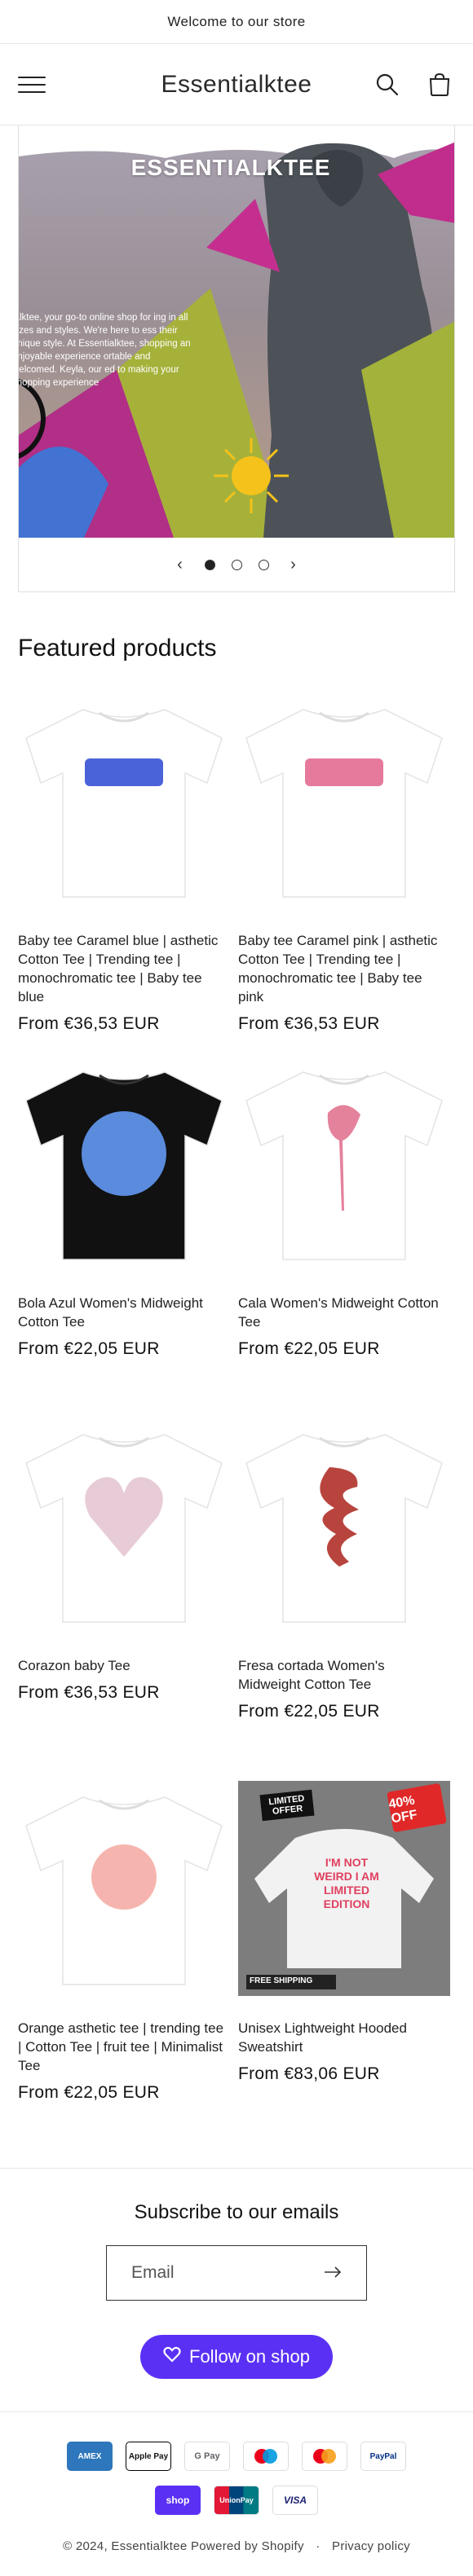 Image resolution: width=473 pixels, height=2576 pixels. I want to click on unionpay-icon: UnionPay, so click(236, 2500).